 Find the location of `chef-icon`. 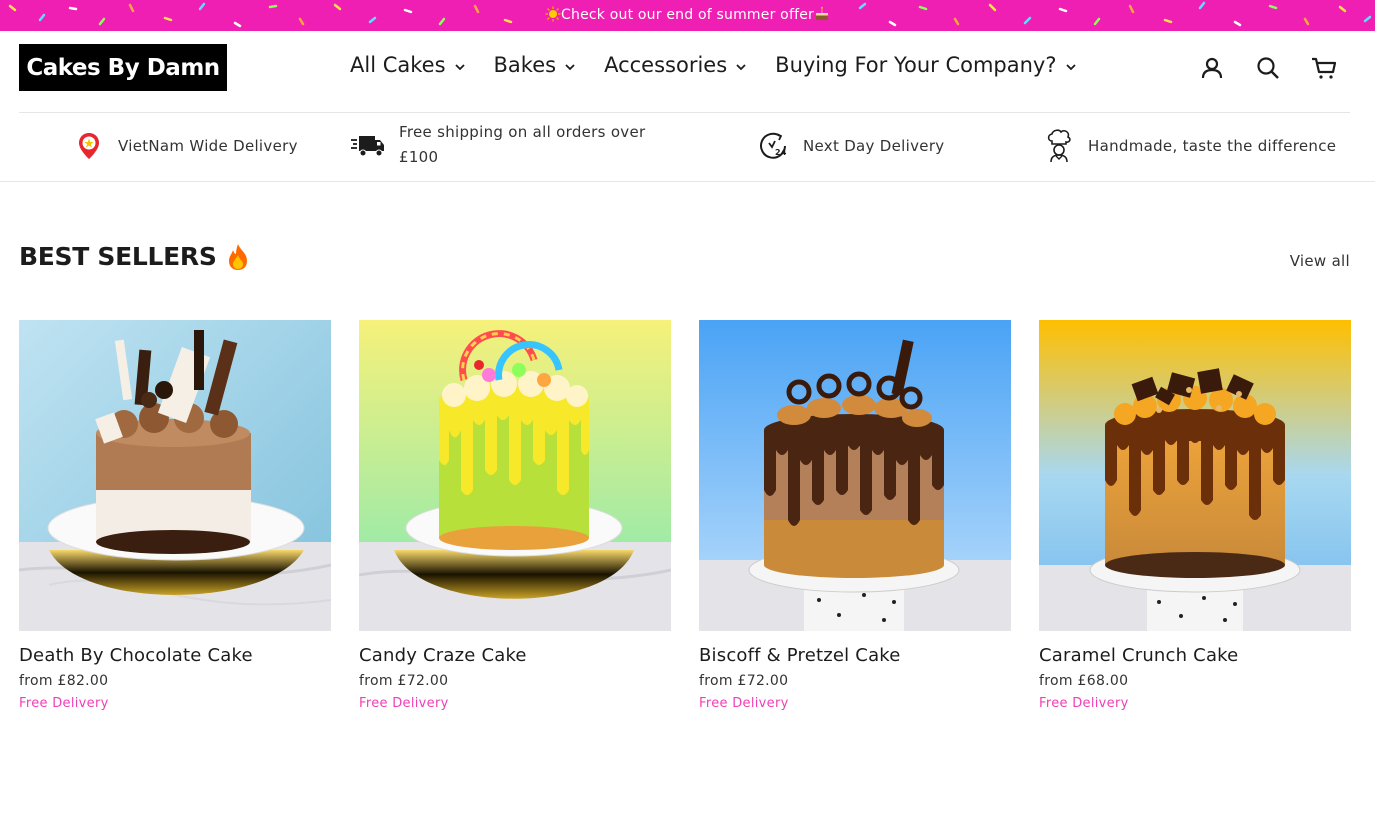

chef-icon is located at coordinates (1059, 146).